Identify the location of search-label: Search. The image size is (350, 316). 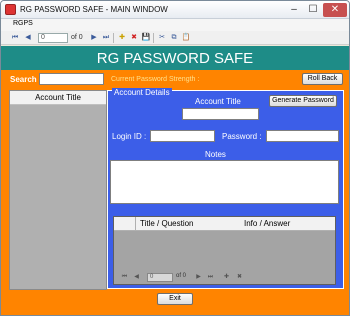
(23, 79).